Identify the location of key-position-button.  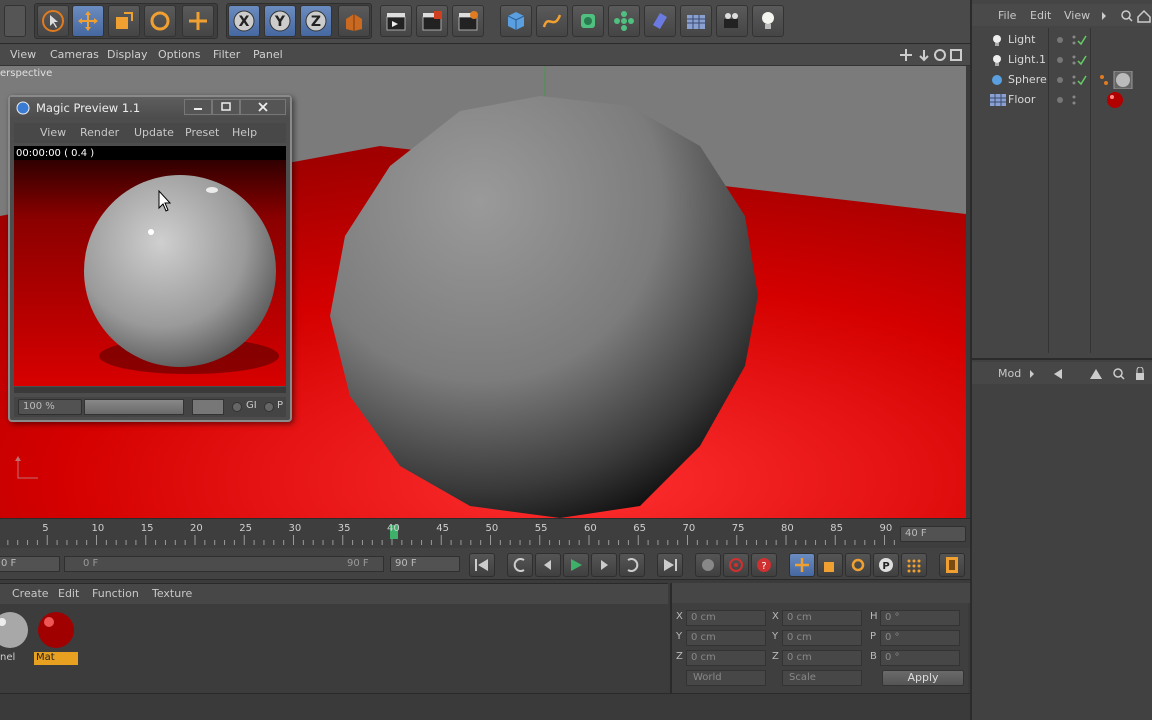
(802, 565).